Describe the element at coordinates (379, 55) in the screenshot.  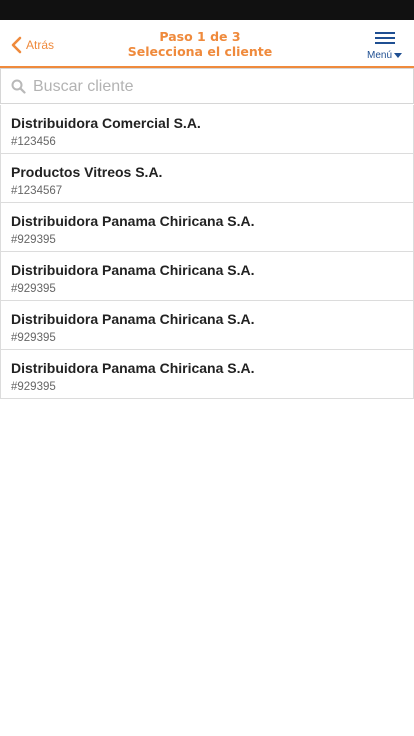
I see `menu-label: Menú` at that location.